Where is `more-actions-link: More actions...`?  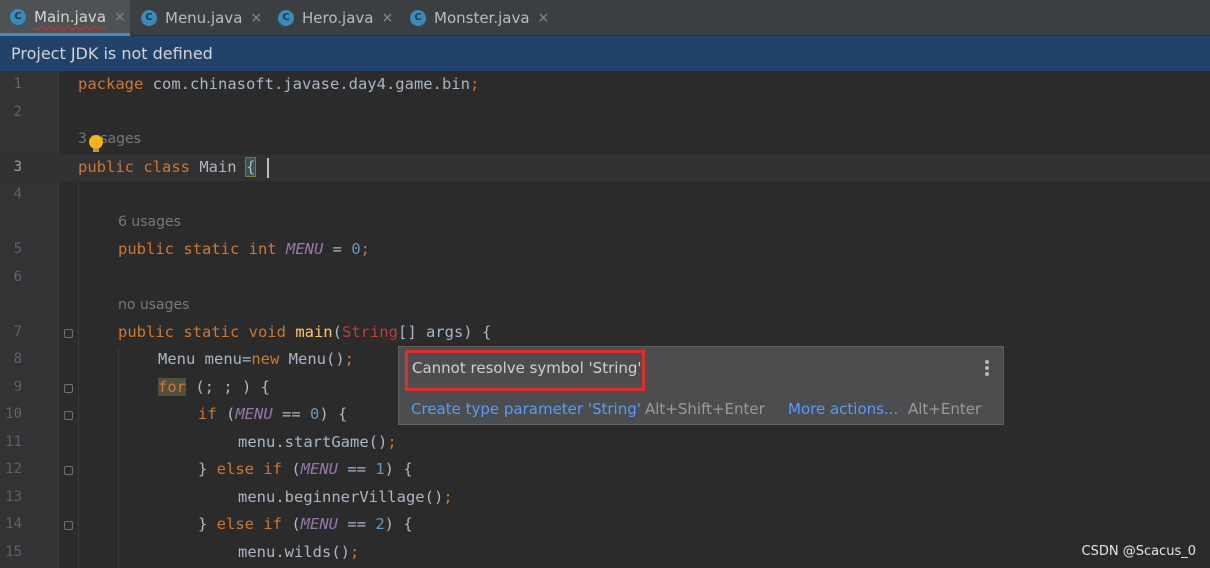
more-actions-link: More actions... is located at coordinates (843, 409).